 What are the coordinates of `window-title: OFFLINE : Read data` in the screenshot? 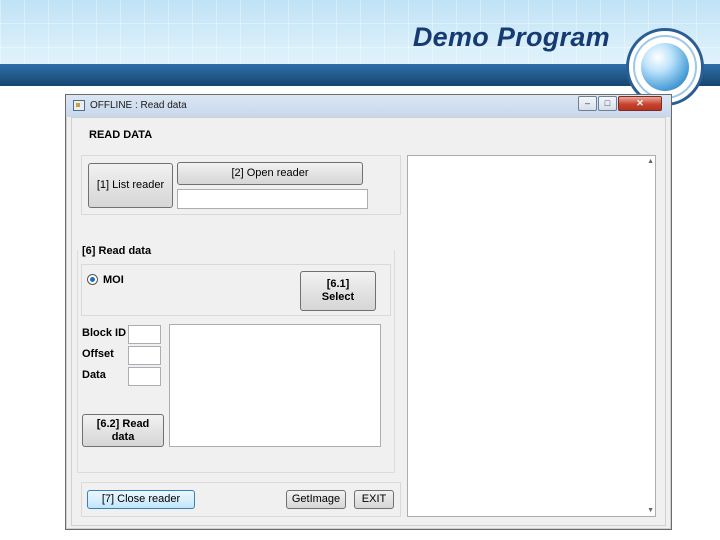 It's located at (138, 105).